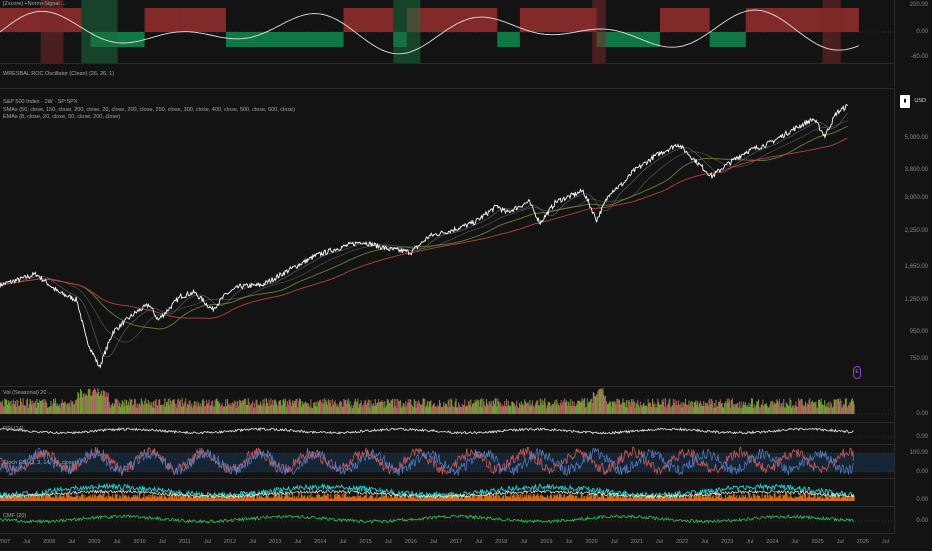  What do you see at coordinates (772, 542) in the screenshot?
I see `time-tick-label: 2024` at bounding box center [772, 542].